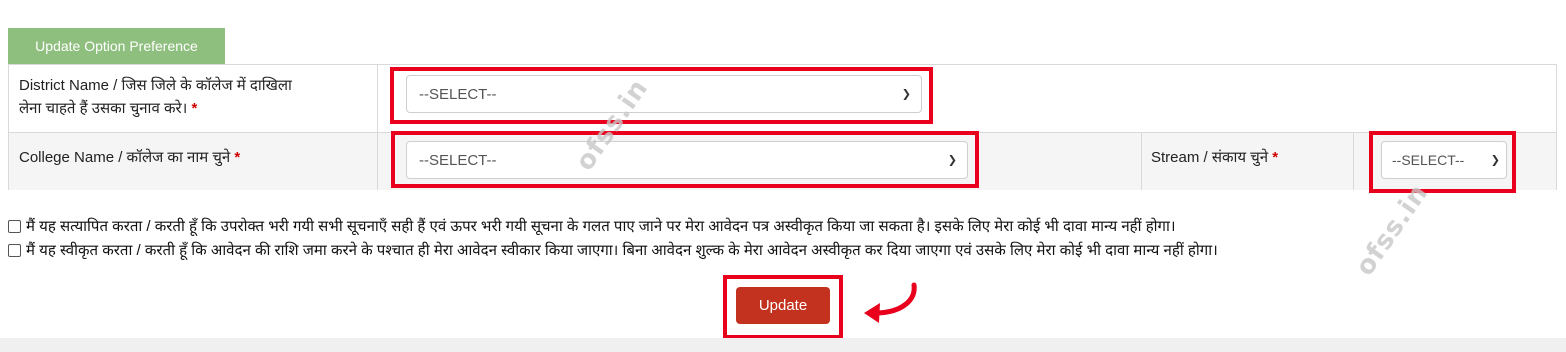  I want to click on stream-label: Stream / संकाय चुने *, so click(1214, 157).